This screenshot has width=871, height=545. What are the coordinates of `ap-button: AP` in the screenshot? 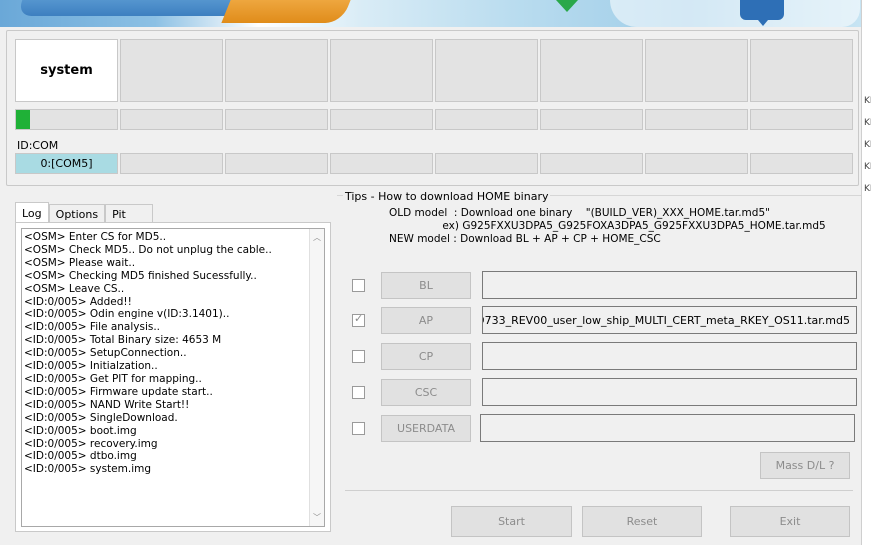 It's located at (426, 320).